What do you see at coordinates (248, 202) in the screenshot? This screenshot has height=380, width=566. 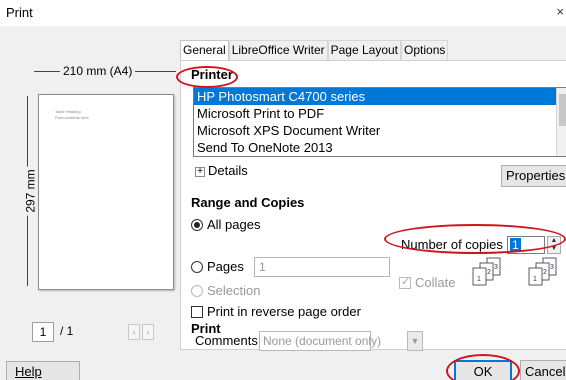 I see `range-copies-heading: Range and Copies` at bounding box center [248, 202].